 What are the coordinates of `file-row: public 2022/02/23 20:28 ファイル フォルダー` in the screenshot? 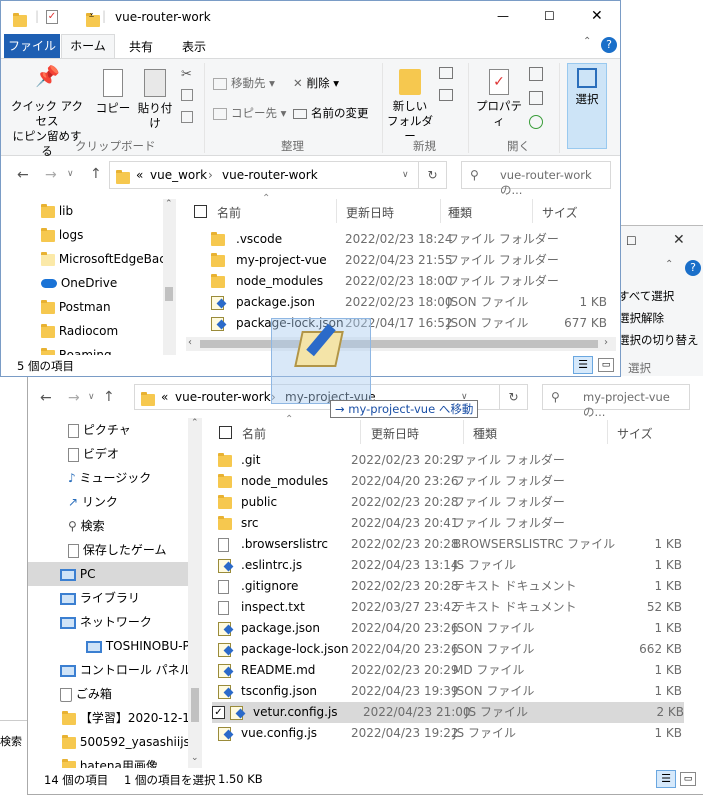 It's located at (453, 502).